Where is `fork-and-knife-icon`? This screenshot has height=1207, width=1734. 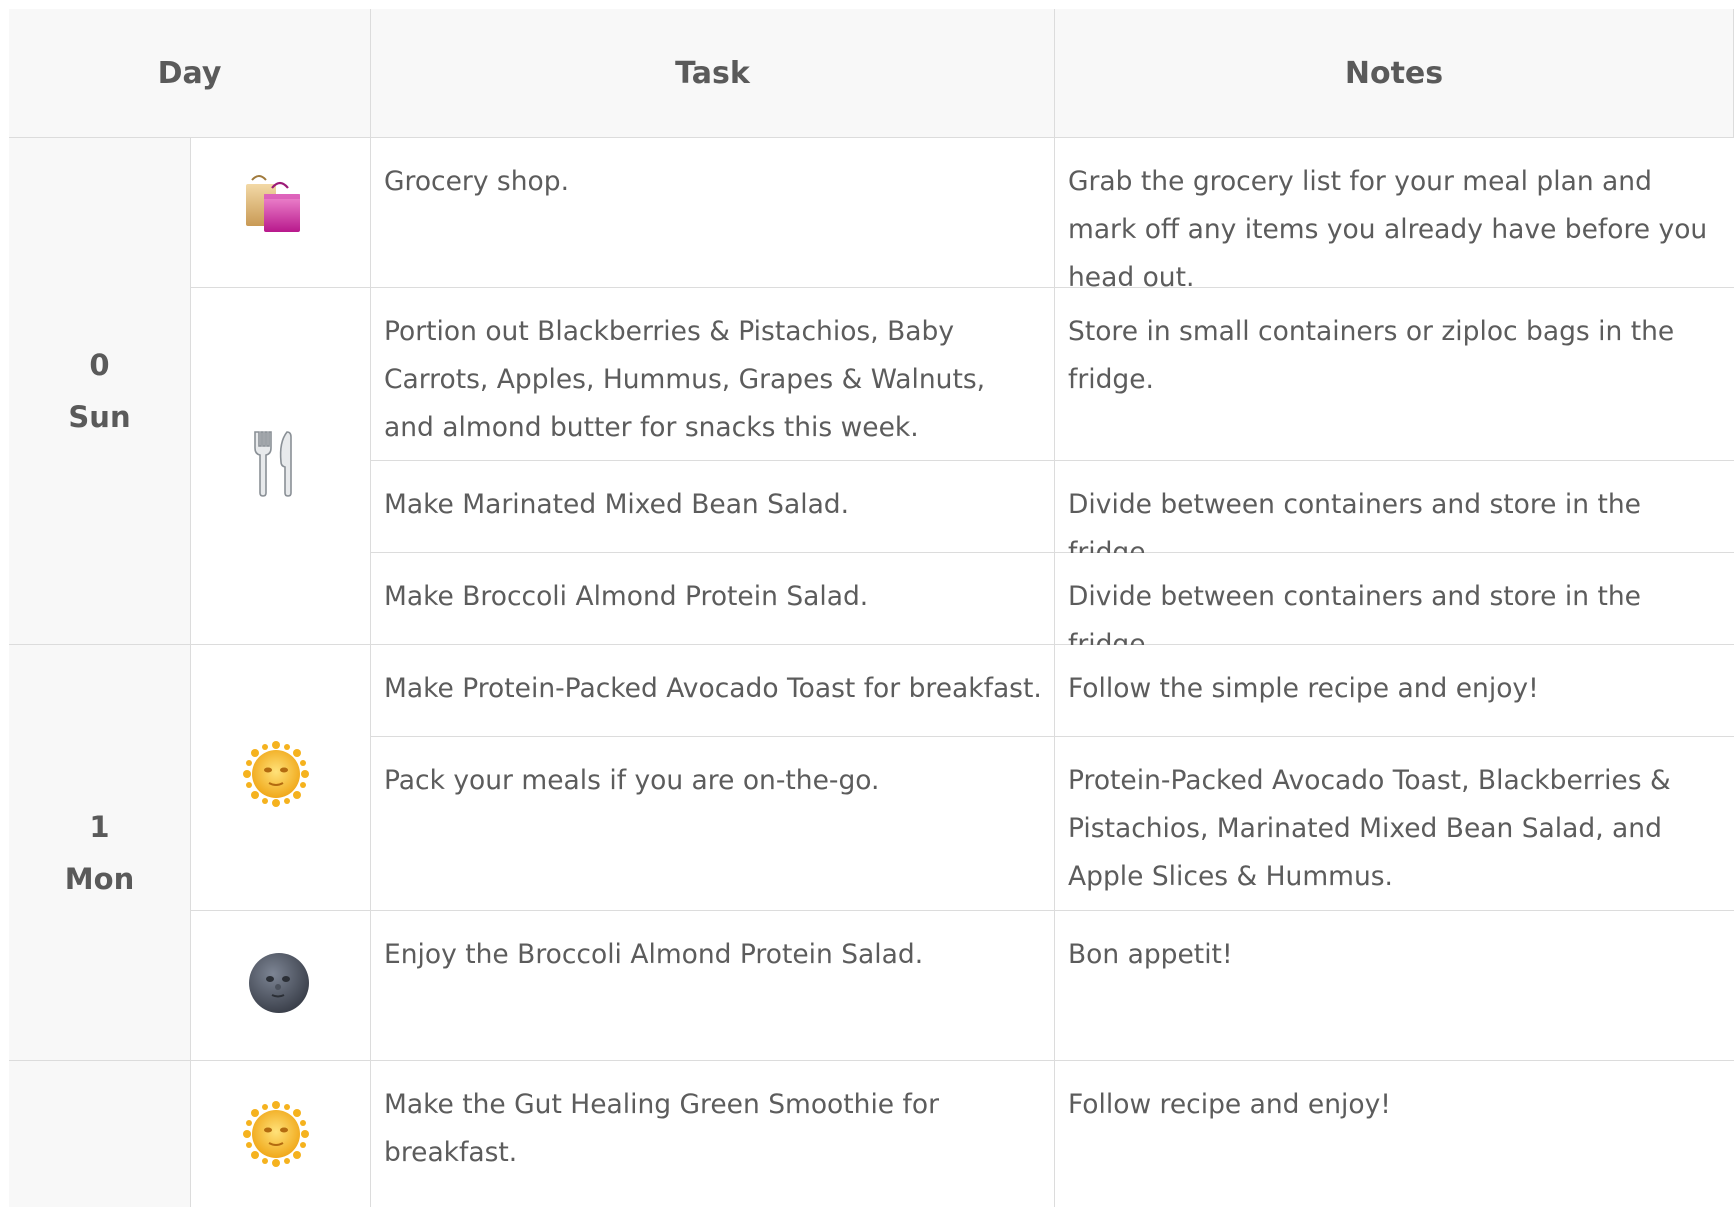
fork-and-knife-icon is located at coordinates (273, 464).